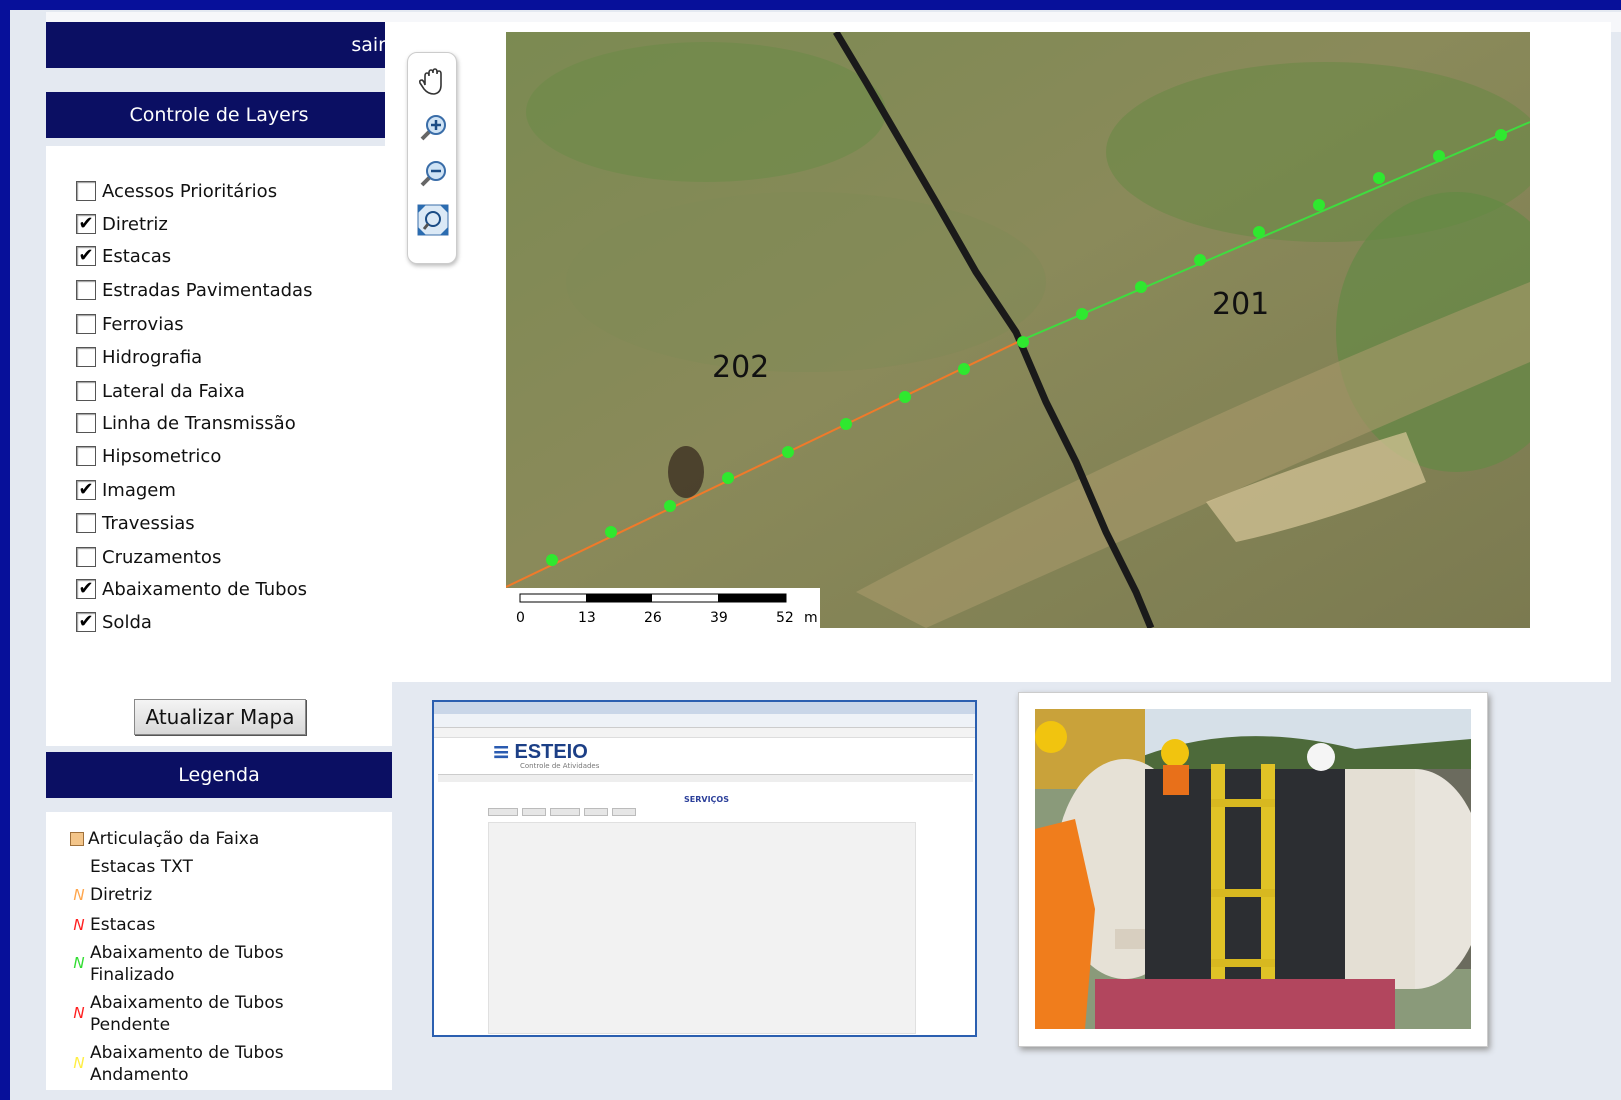 This screenshot has width=1621, height=1100. What do you see at coordinates (199, 423) in the screenshot?
I see `layer-label: Linha de Transmissão` at bounding box center [199, 423].